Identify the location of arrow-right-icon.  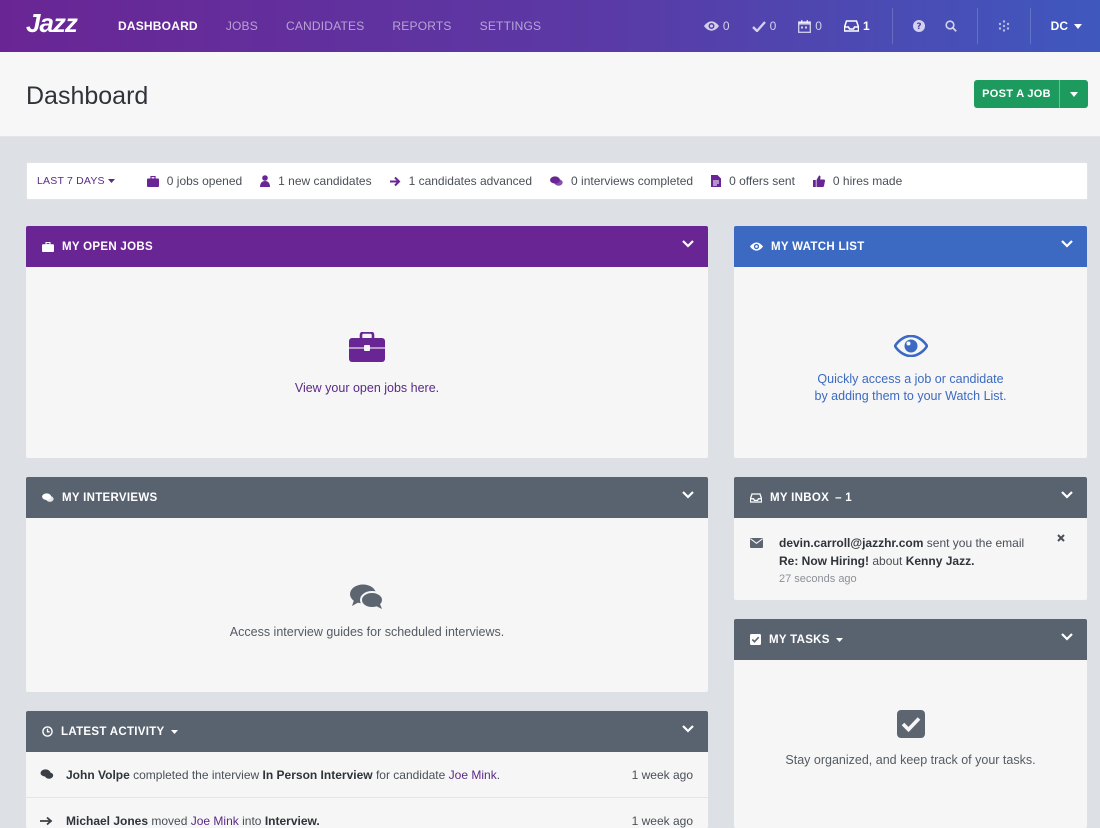
(394, 181).